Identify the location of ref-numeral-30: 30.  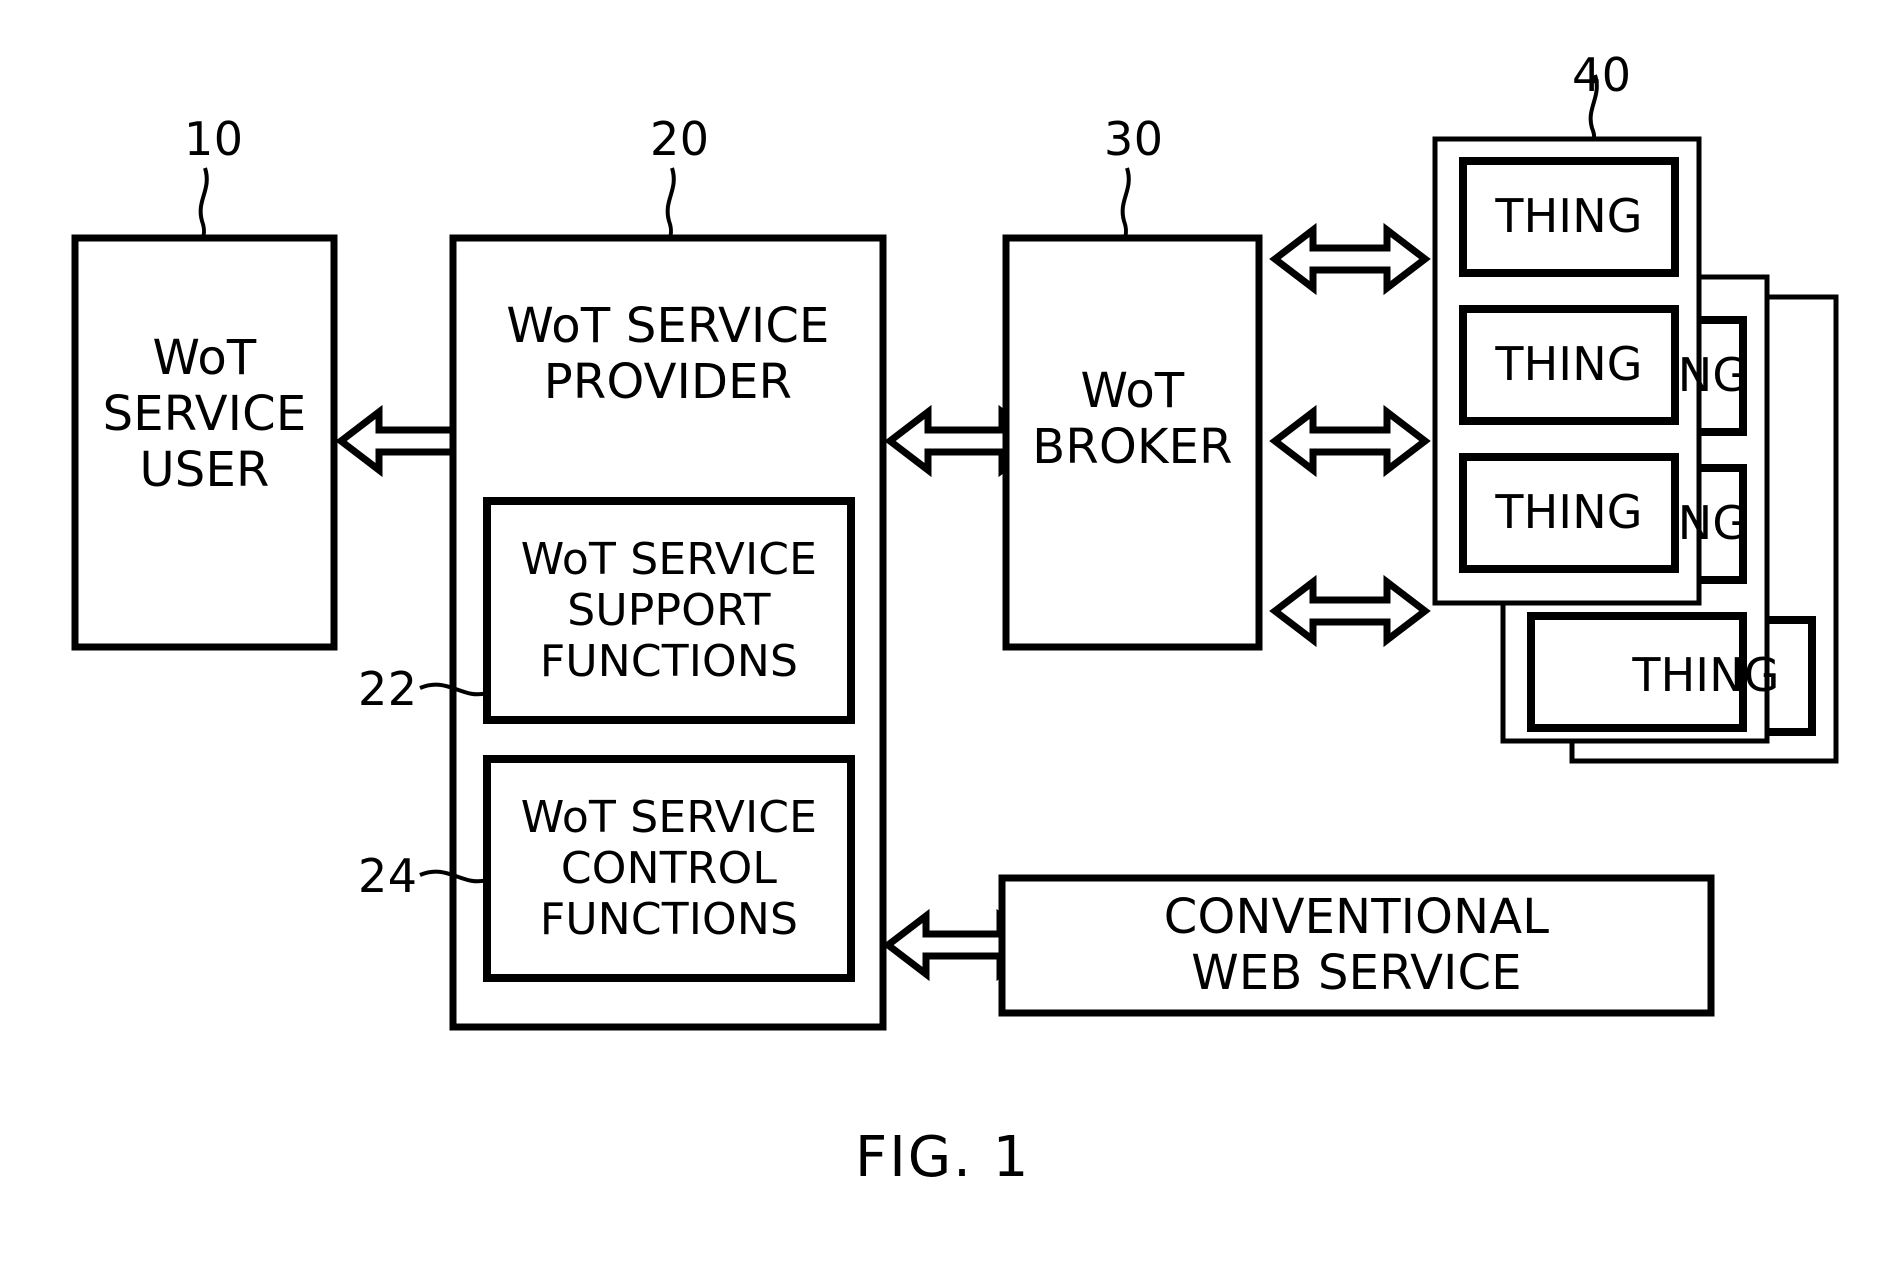
(1134, 139).